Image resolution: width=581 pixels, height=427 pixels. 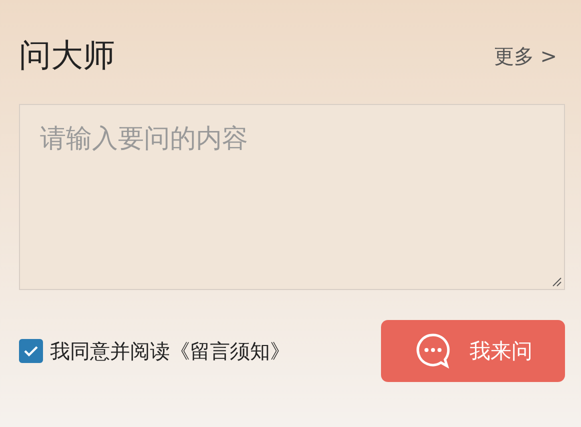 What do you see at coordinates (473, 351) in the screenshot?
I see `ask-button: 我来问` at bounding box center [473, 351].